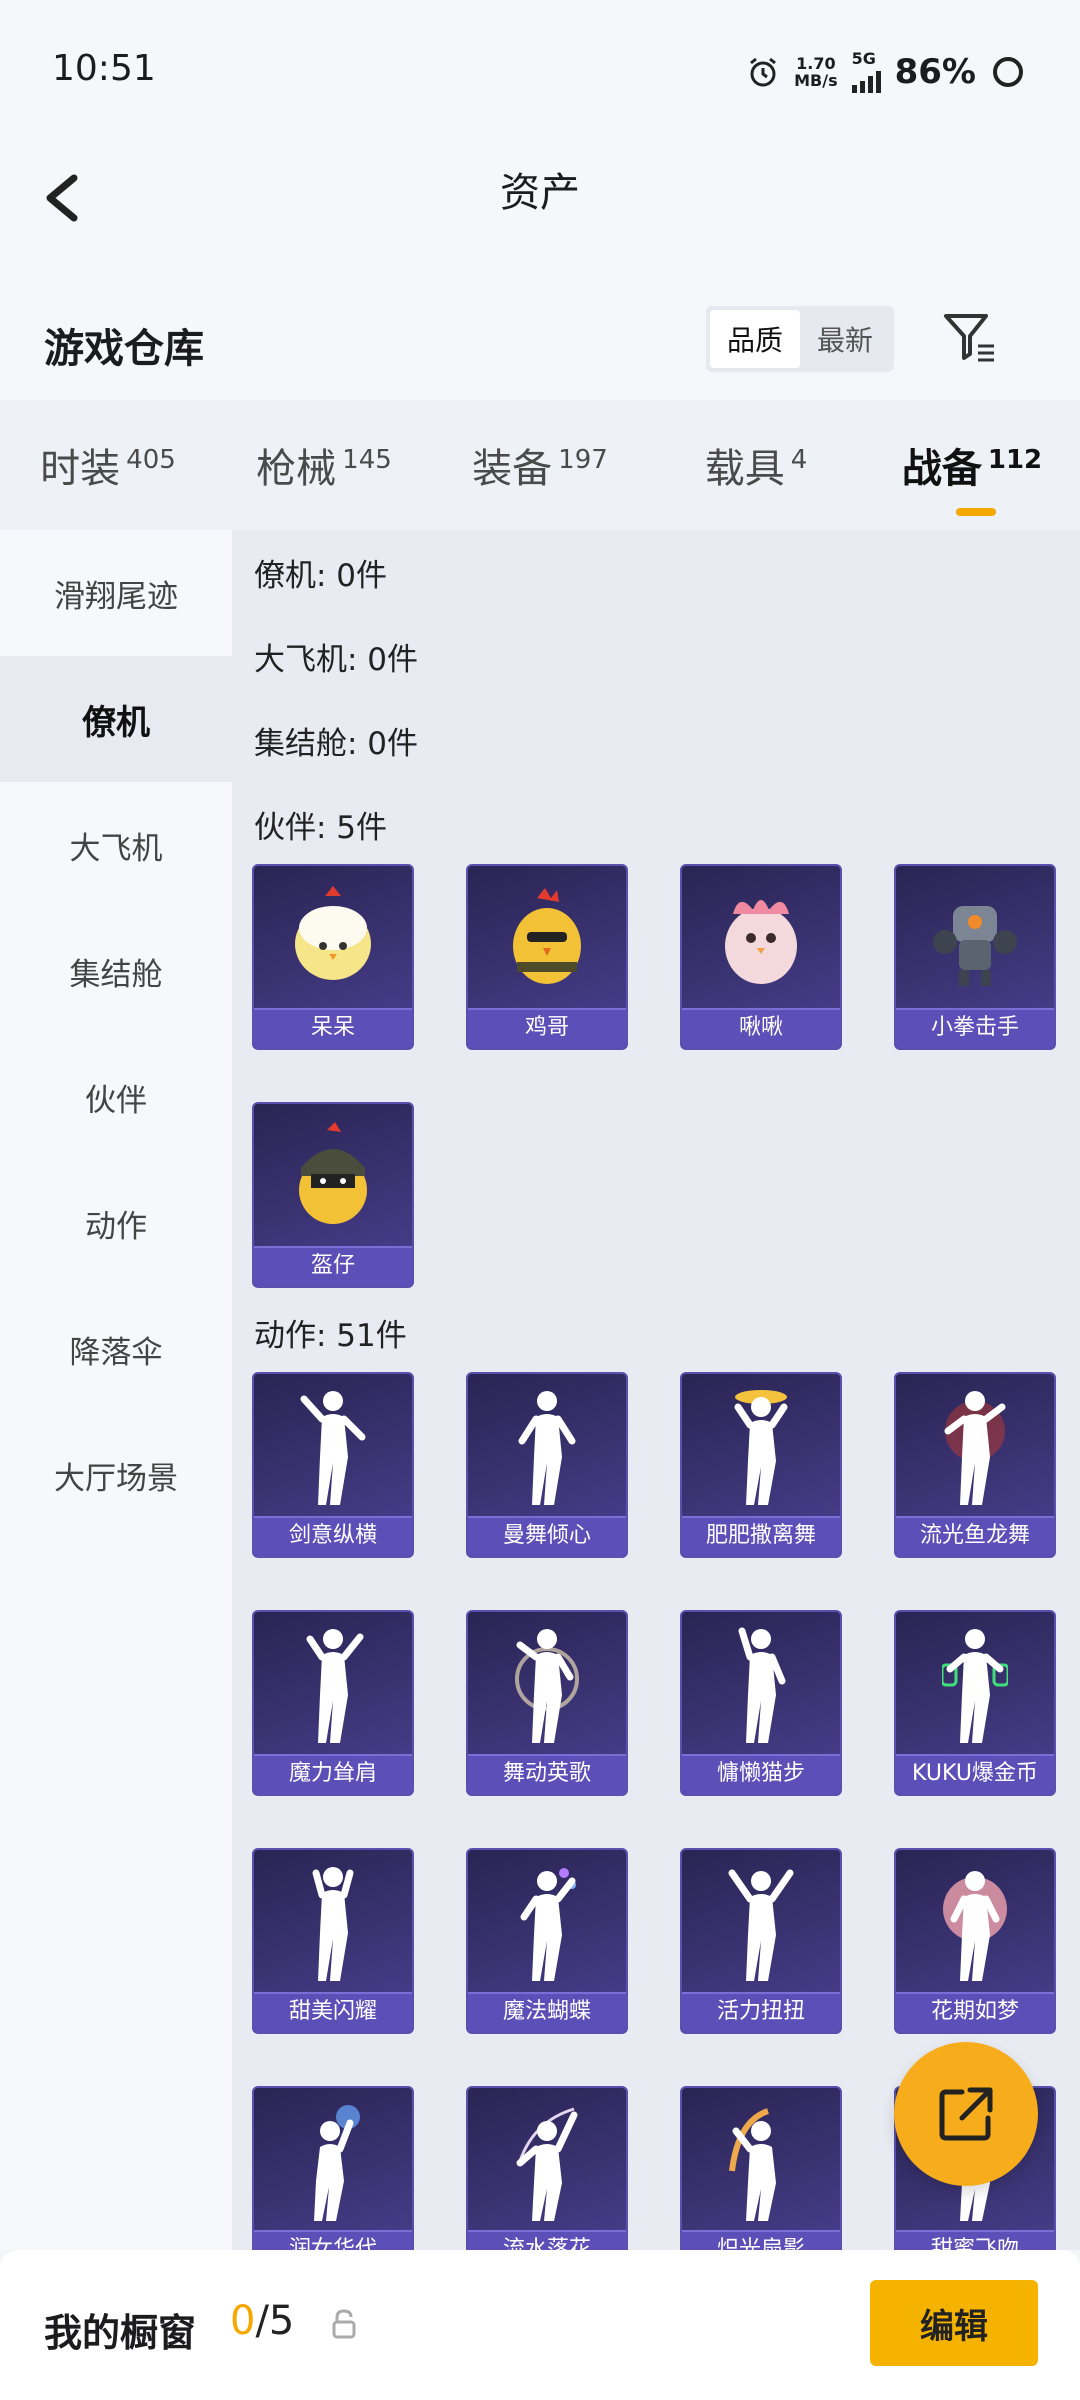 This screenshot has height=2400, width=1080. Describe the element at coordinates (262, 2321) in the screenshot. I see `showcase-count: 0/5` at that location.